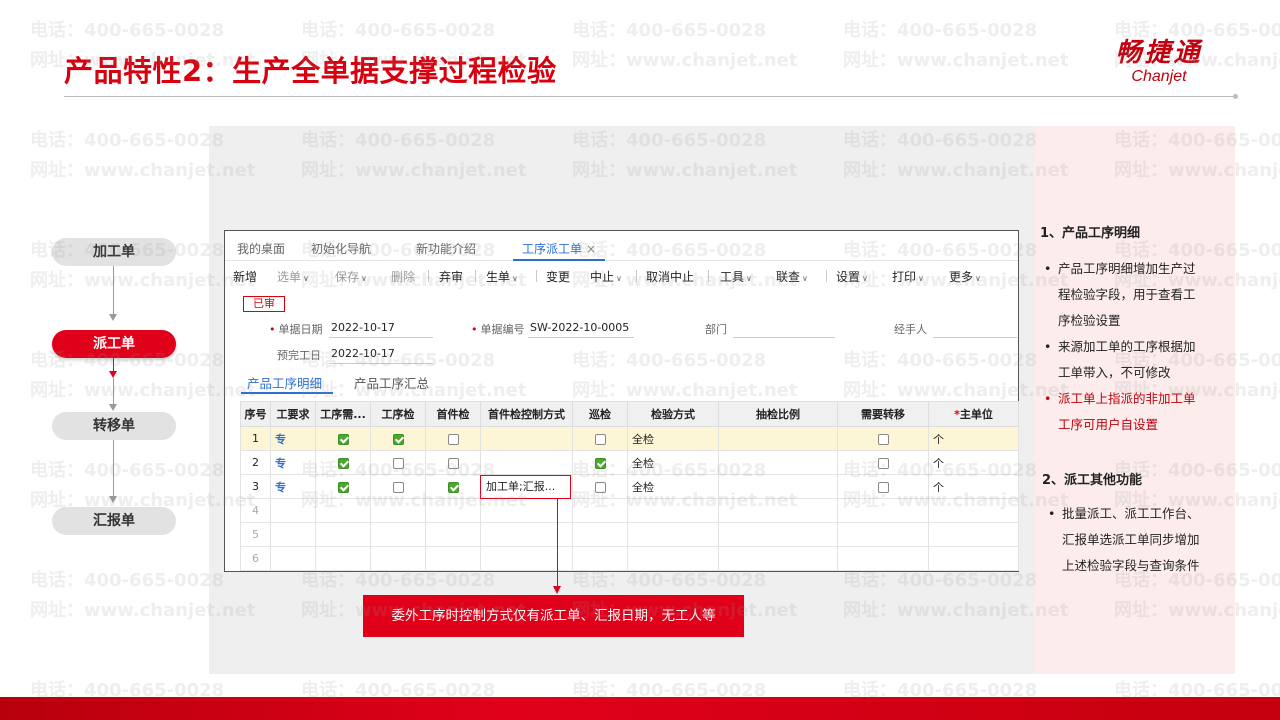 The width and height of the screenshot is (1280, 720). What do you see at coordinates (778, 414) in the screenshot?
I see `column-header: 抽检比例` at bounding box center [778, 414].